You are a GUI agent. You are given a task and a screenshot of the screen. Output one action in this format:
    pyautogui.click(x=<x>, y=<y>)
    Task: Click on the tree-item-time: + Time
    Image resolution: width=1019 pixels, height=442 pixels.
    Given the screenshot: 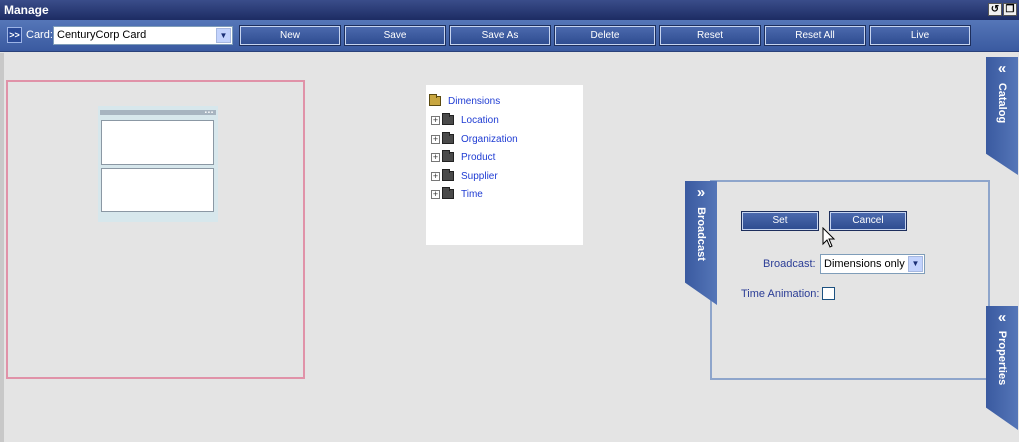 What is the action you would take?
    pyautogui.click(x=457, y=194)
    